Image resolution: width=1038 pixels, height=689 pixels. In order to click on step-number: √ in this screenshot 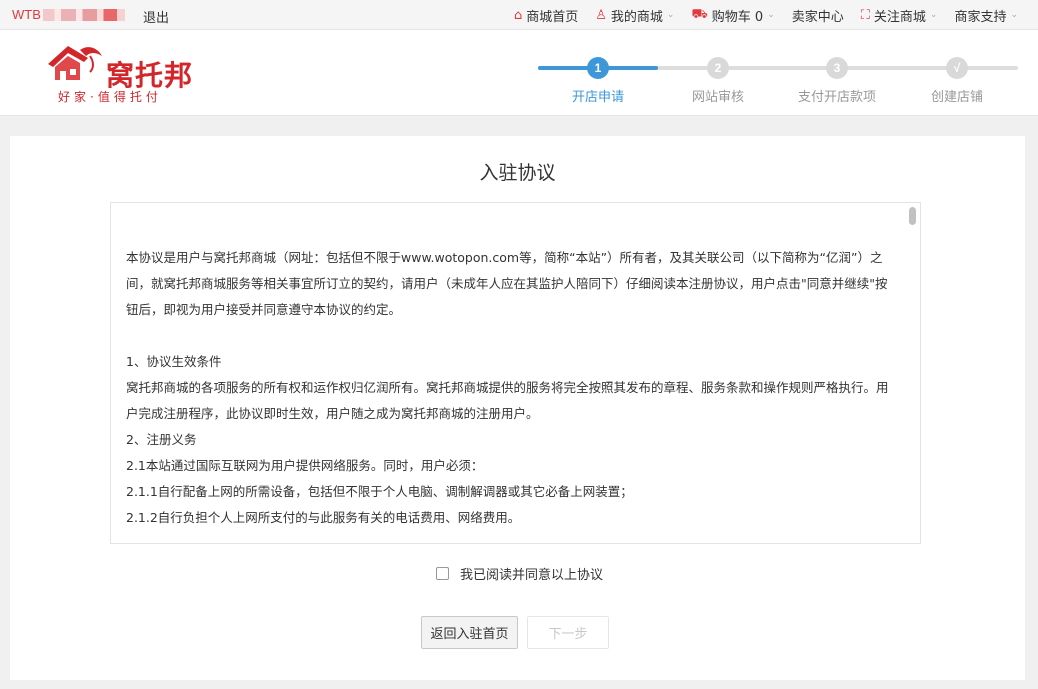, I will do `click(957, 68)`.